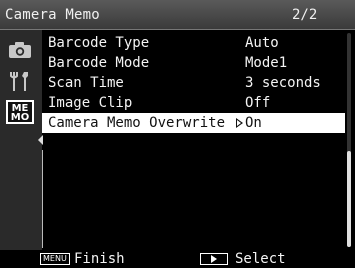  What do you see at coordinates (99, 259) in the screenshot?
I see `finish-label: Finish` at bounding box center [99, 259].